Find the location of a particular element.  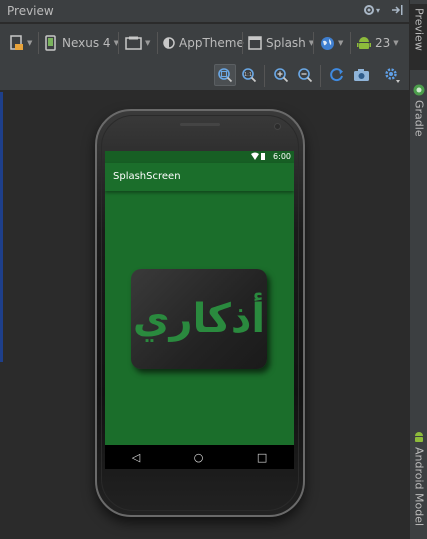

theme-icon is located at coordinates (169, 43).